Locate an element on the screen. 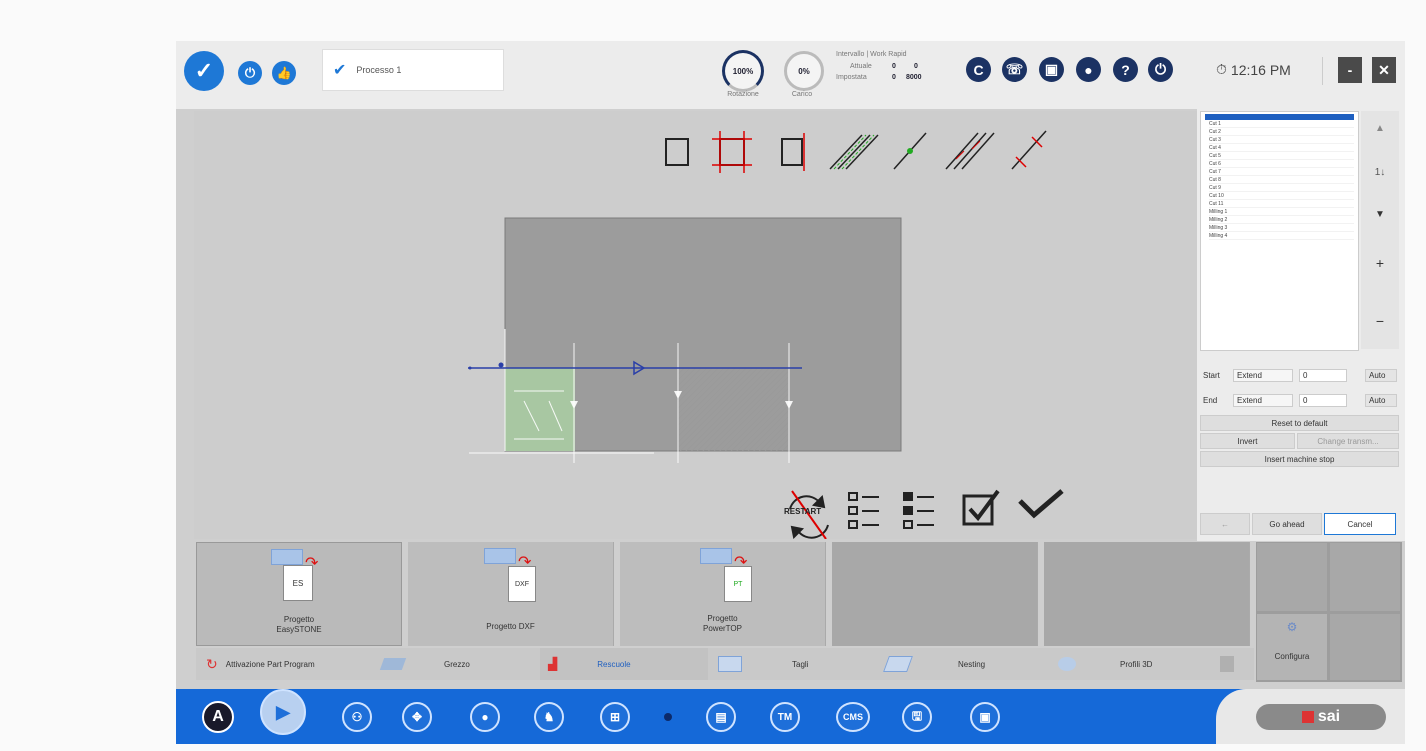 The image size is (1426, 751). end-auto-button: Auto is located at coordinates (1381, 400).